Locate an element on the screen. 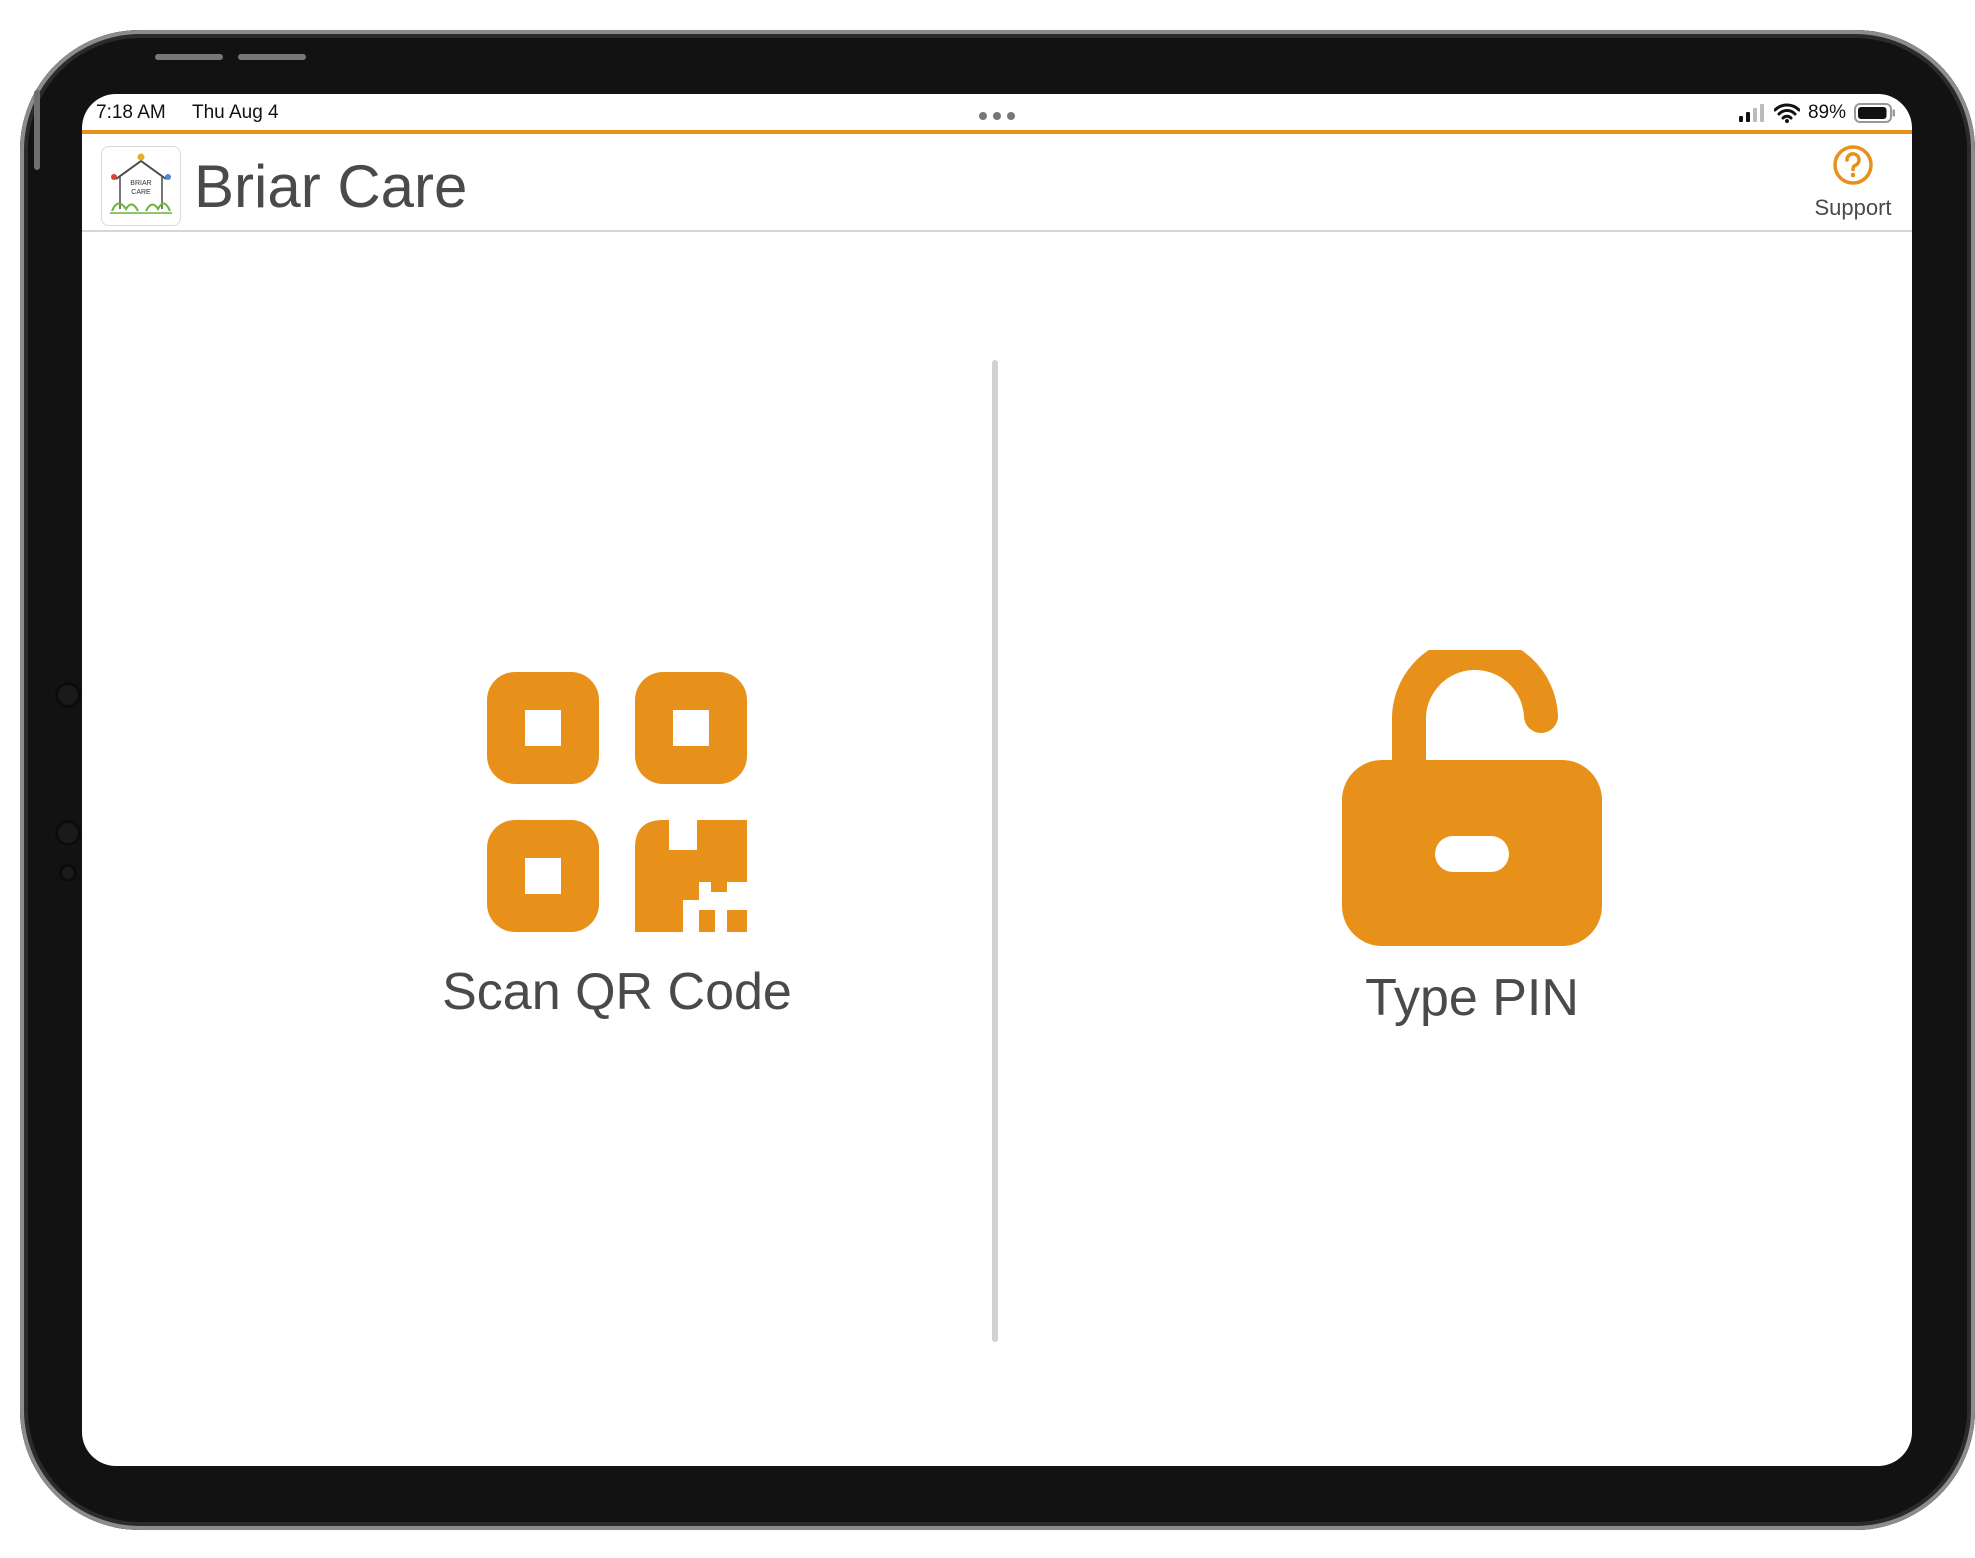 This screenshot has width=1975, height=1558. unlocked-padlock-icon is located at coordinates (1472, 798).